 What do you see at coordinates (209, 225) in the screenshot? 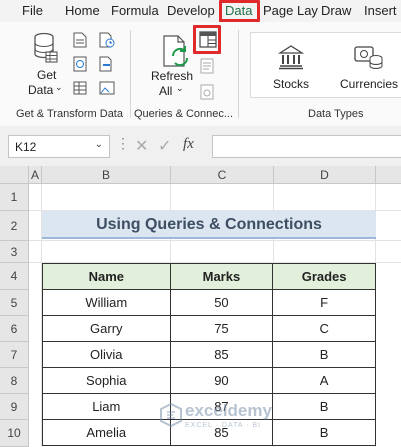
I see `sheet-title: Using Queries & Connections` at bounding box center [209, 225].